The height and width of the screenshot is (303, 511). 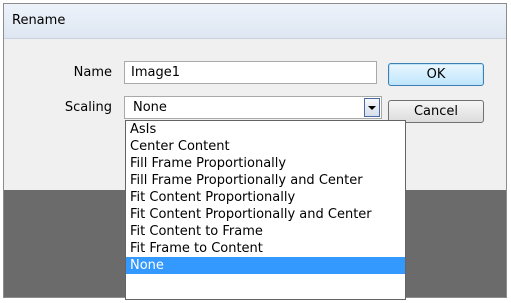 What do you see at coordinates (92, 72) in the screenshot?
I see `name-label: Name` at bounding box center [92, 72].